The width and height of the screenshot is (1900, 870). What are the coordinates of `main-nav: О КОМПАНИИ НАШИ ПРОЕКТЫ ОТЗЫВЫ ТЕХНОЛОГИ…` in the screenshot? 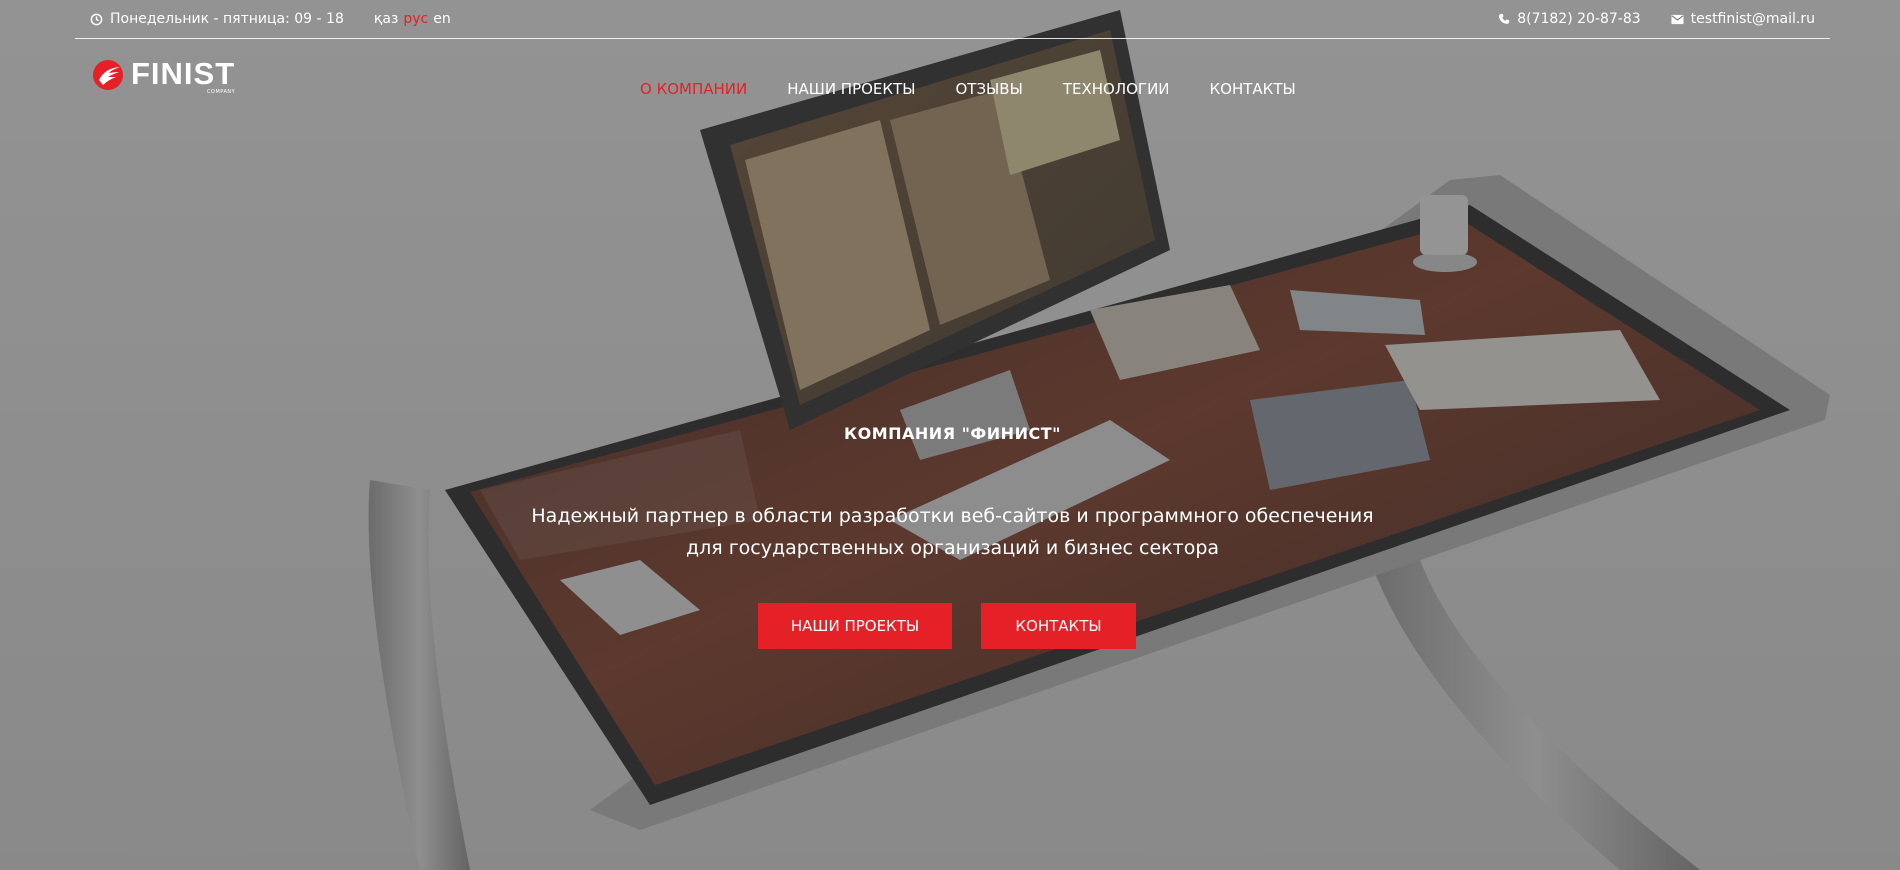 It's located at (968, 89).